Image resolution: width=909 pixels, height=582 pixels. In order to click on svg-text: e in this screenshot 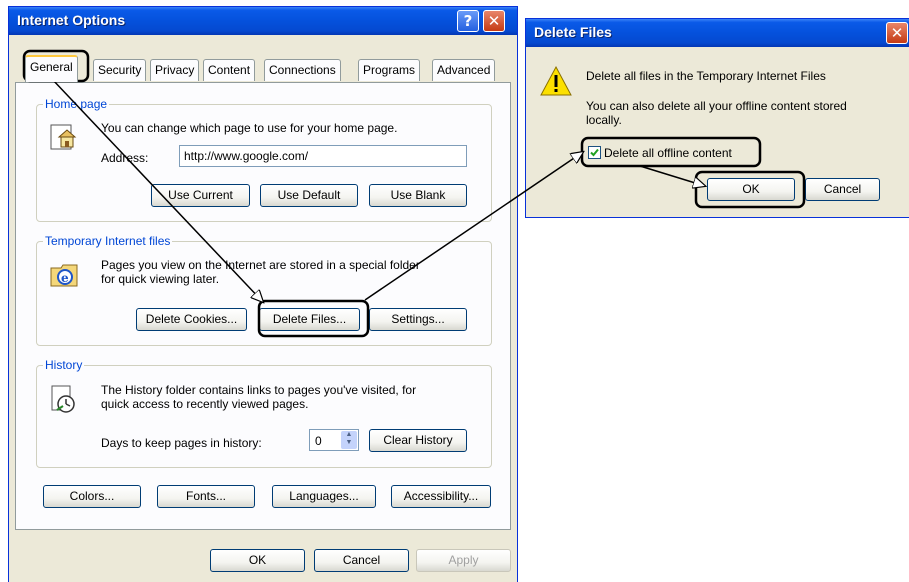, I will do `click(65, 278)`.